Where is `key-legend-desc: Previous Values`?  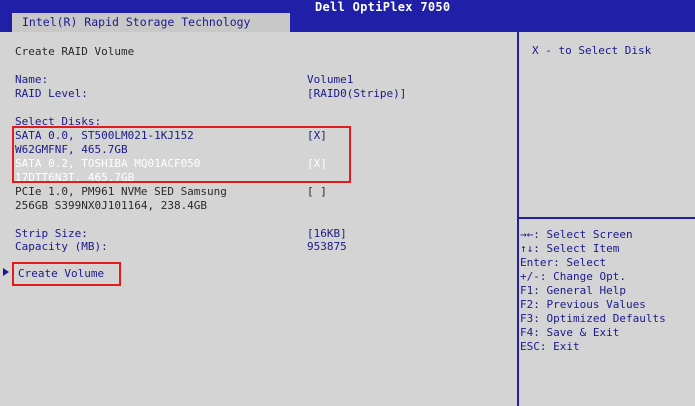
key-legend-desc: Previous Values is located at coordinates (596, 304).